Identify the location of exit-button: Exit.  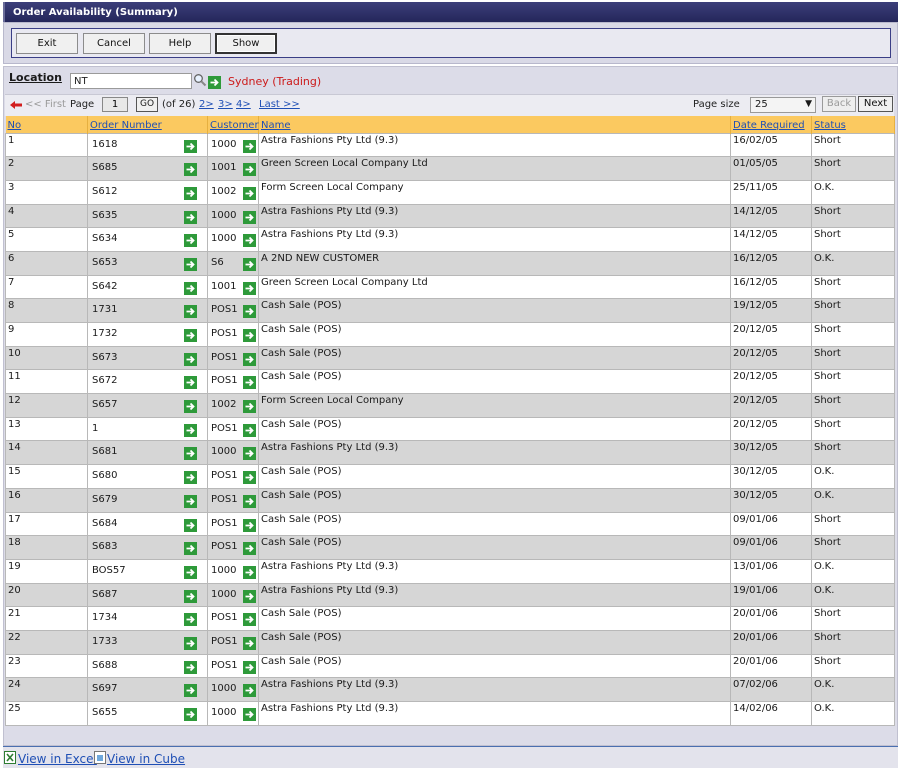
(47, 43).